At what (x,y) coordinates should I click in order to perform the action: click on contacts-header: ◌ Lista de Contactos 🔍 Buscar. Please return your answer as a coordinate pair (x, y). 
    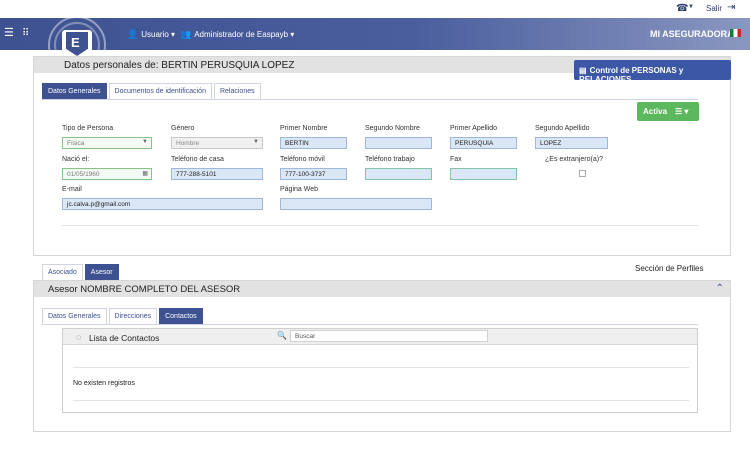
    Looking at the image, I should click on (380, 337).